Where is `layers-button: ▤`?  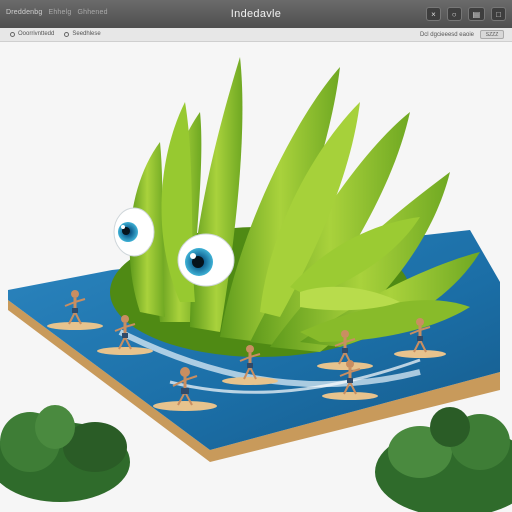 layers-button: ▤ is located at coordinates (476, 14).